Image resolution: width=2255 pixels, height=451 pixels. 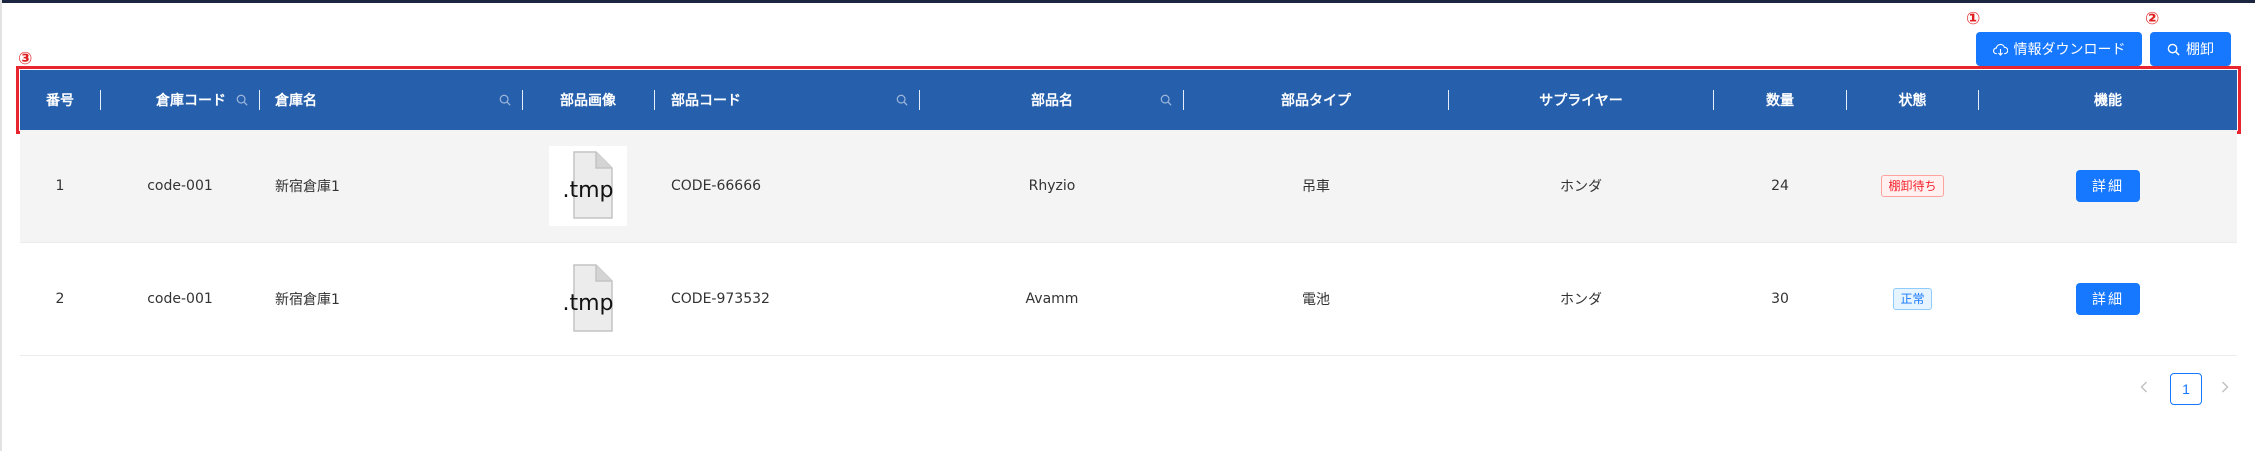 What do you see at coordinates (1052, 100) in the screenshot?
I see `column-header-part-name: 部品名` at bounding box center [1052, 100].